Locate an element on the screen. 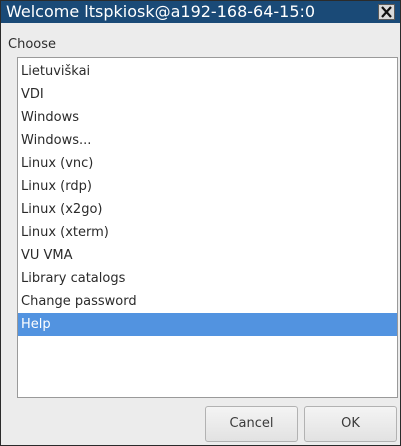  list-item-linux-xterm: Linux (xterm) is located at coordinates (207, 232).